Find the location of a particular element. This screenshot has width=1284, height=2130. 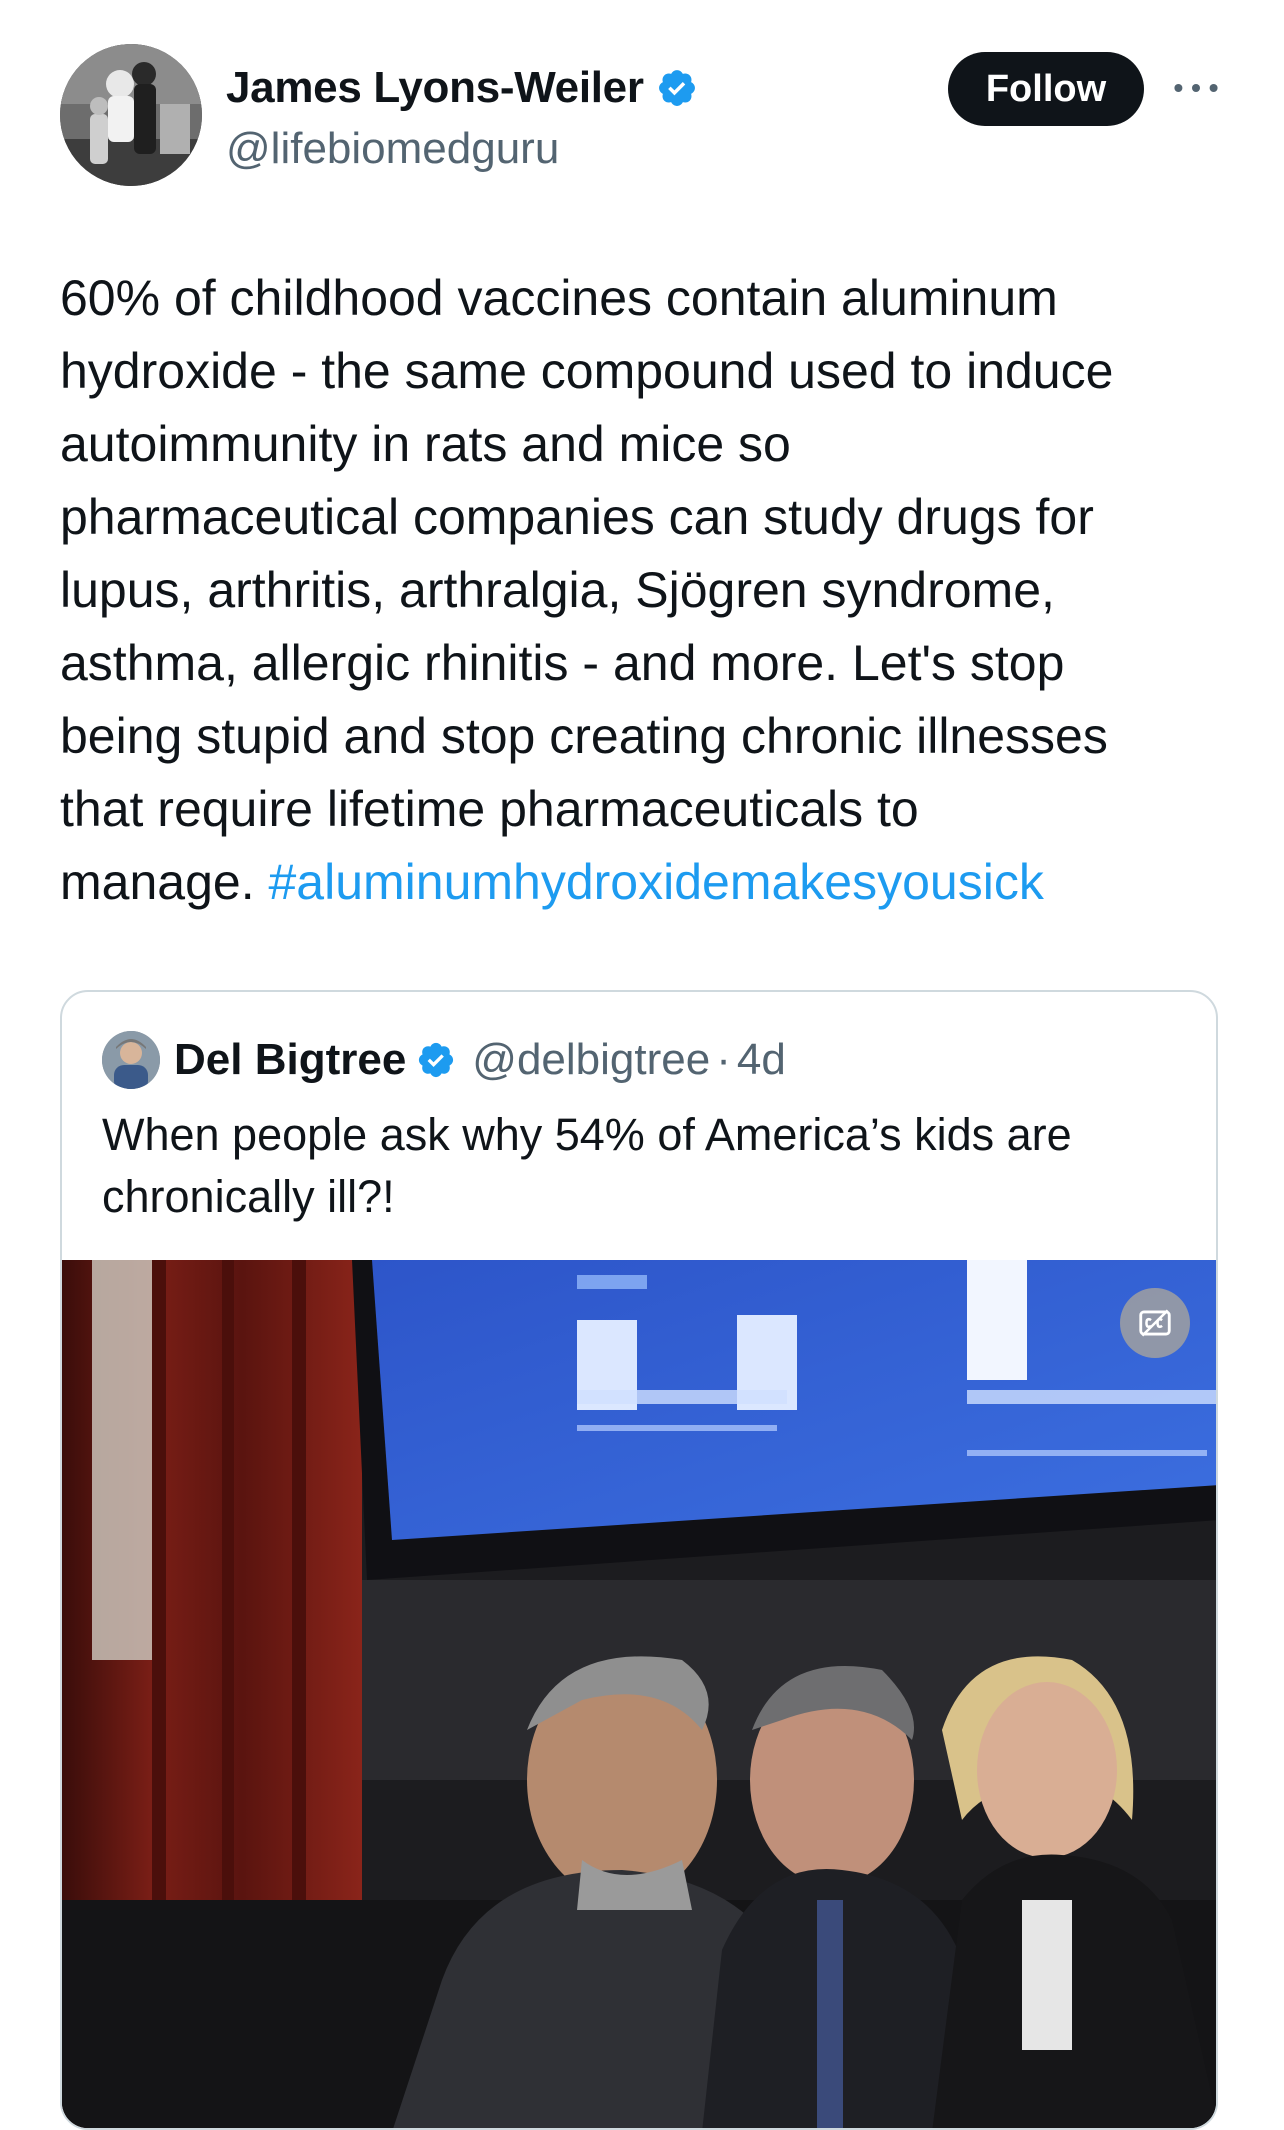

quoted-author-avatar-image is located at coordinates (131, 1060).